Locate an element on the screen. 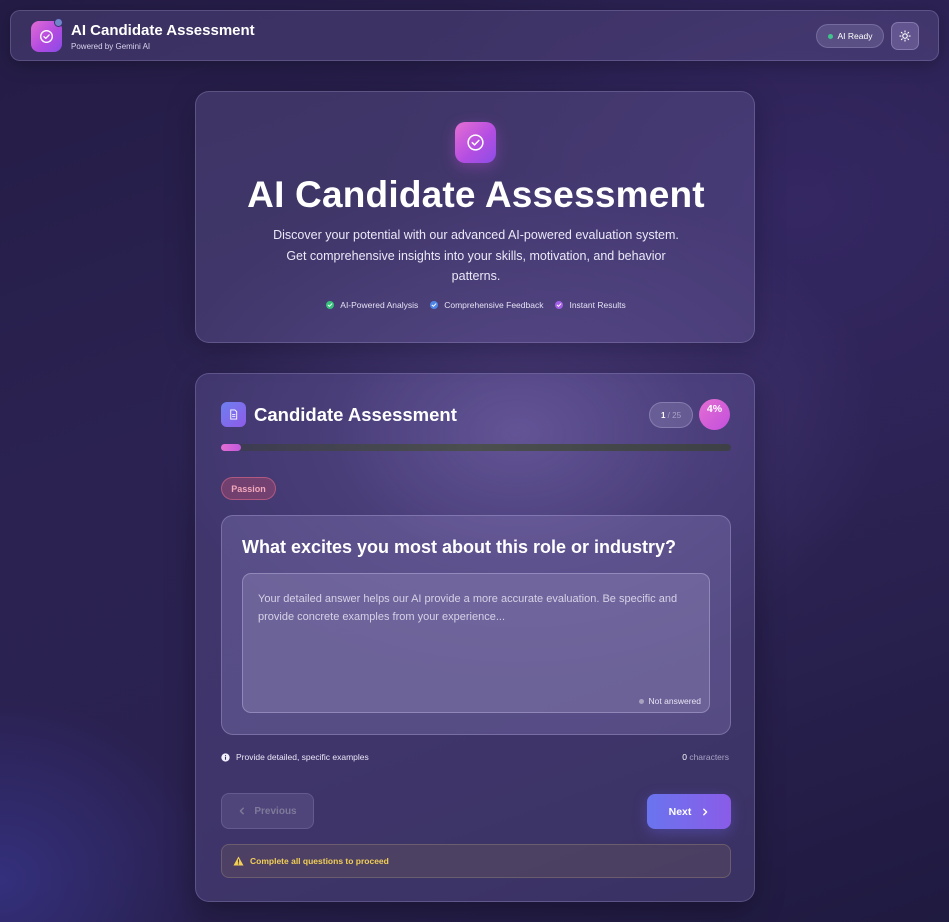 Image resolution: width=949 pixels, height=922 pixels. answer-field-container: Not answered is located at coordinates (476, 643).